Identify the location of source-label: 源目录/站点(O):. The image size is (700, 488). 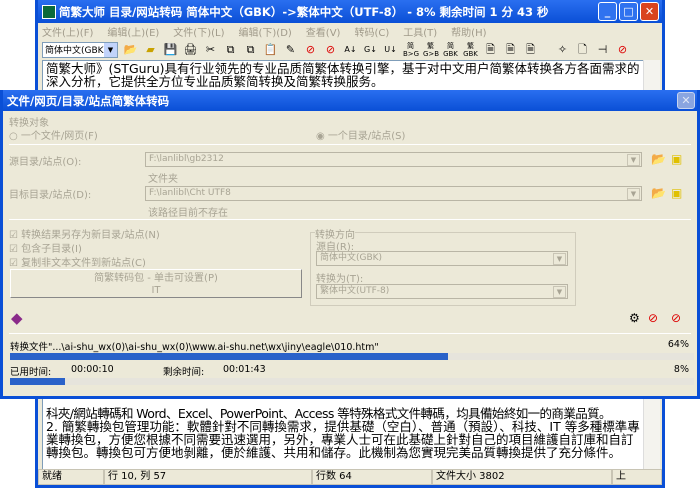
(45, 162).